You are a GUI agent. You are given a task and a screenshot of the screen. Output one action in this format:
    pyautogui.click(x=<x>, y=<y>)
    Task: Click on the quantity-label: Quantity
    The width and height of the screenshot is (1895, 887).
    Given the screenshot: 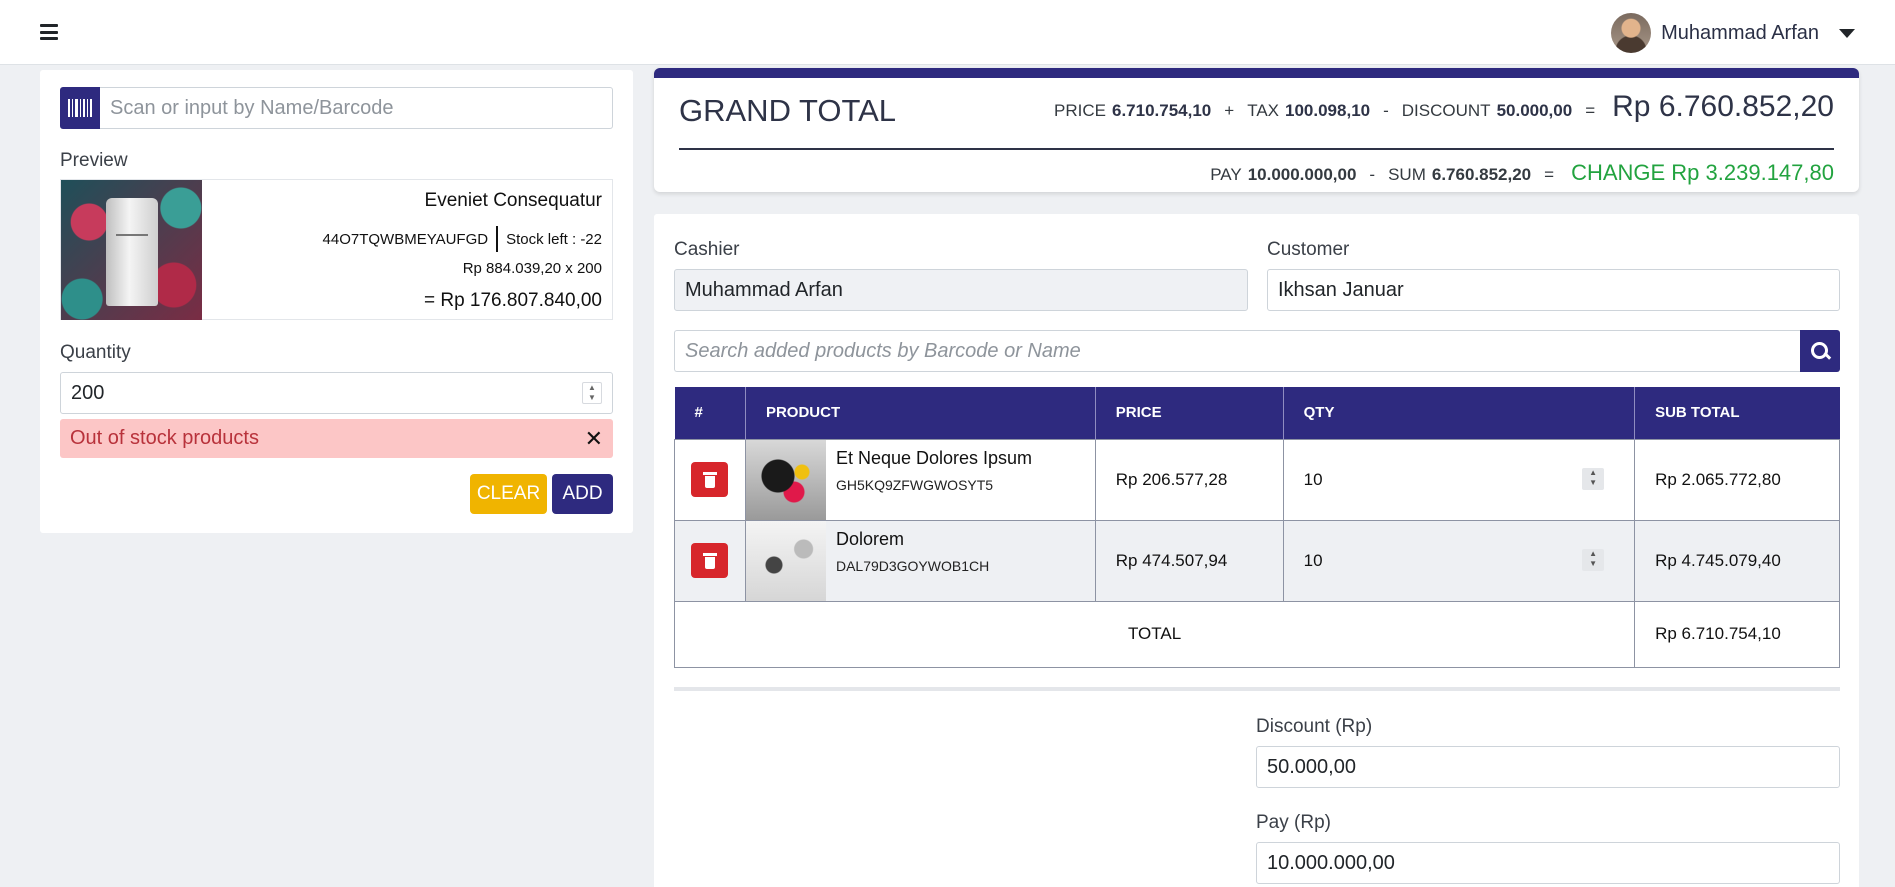 What is the action you would take?
    pyautogui.click(x=95, y=352)
    